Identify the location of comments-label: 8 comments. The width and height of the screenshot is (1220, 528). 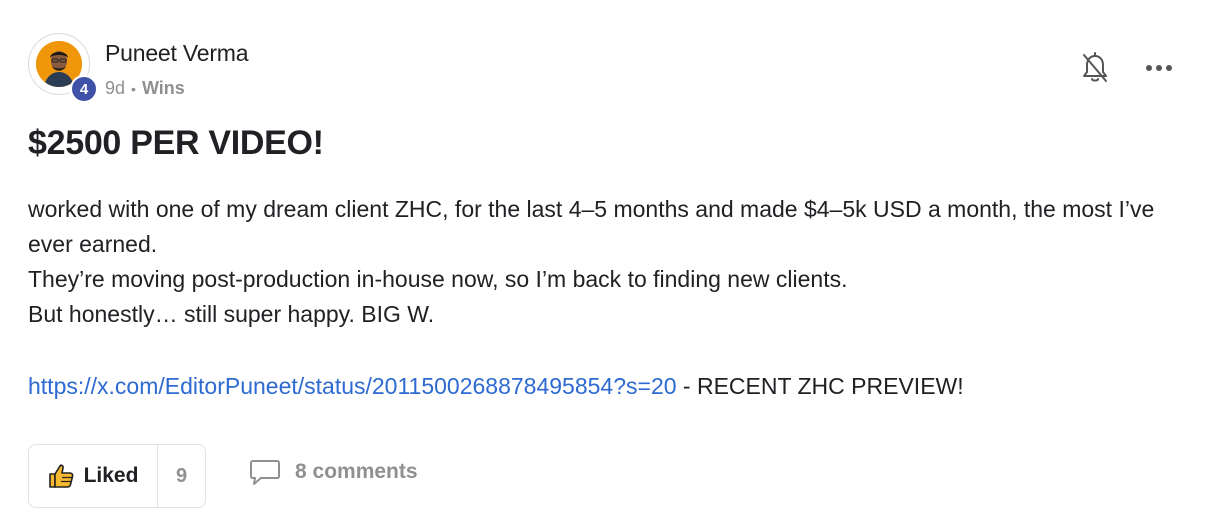
(356, 471).